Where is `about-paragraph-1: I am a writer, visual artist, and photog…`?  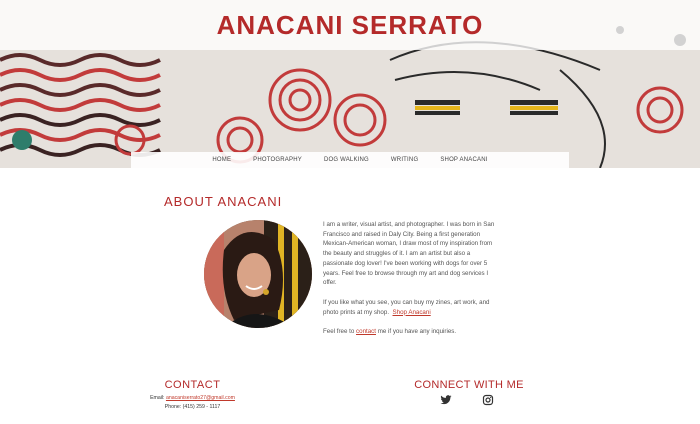
about-paragraph-1: I am a writer, visual artist, and photog… is located at coordinates (409, 254).